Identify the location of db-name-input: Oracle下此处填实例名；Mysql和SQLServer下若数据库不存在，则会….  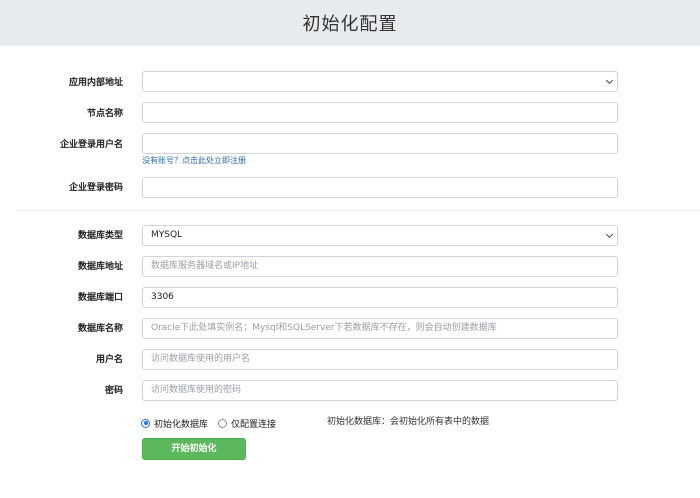
(380, 328).